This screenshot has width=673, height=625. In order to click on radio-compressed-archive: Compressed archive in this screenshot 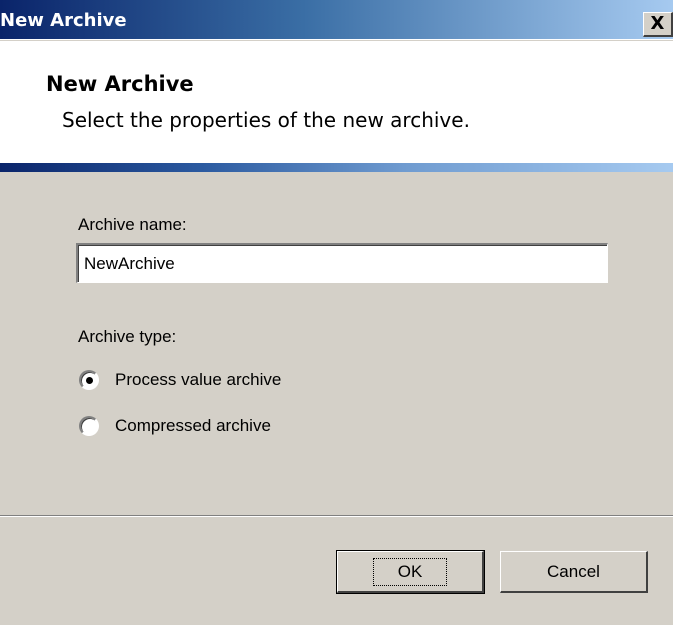, I will do `click(175, 426)`.